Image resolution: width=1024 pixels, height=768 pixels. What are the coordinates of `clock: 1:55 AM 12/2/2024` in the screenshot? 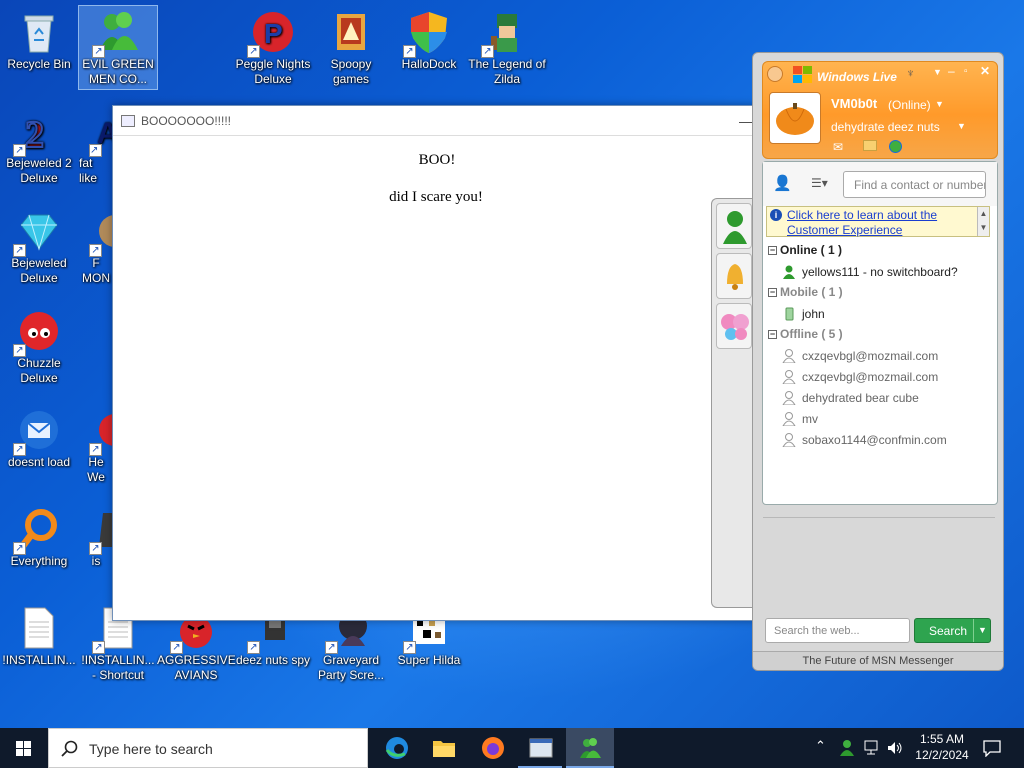 It's located at (942, 748).